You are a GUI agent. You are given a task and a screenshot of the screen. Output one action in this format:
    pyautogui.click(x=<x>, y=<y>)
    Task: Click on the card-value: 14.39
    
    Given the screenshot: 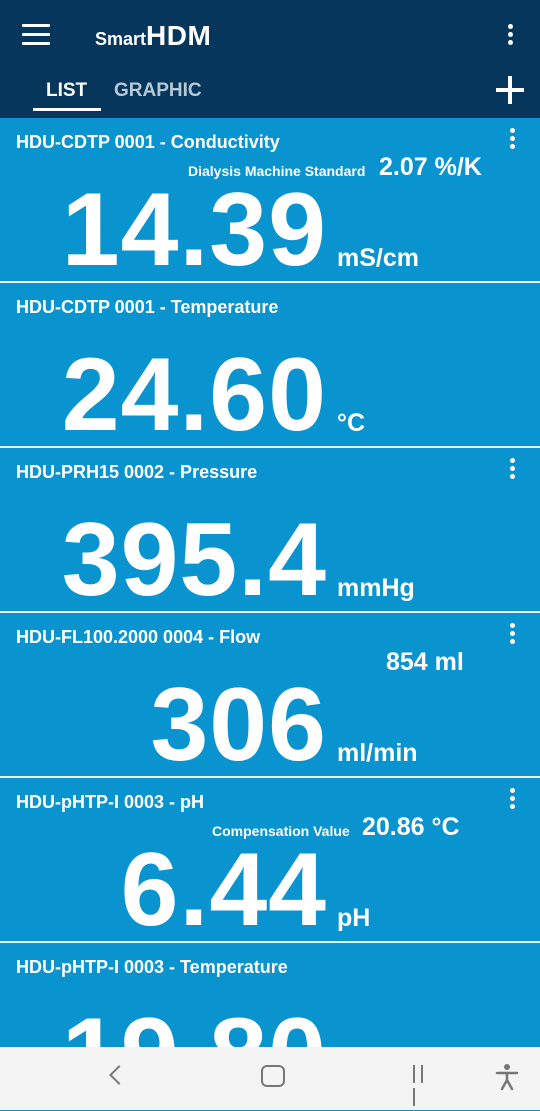 What is the action you would take?
    pyautogui.click(x=194, y=227)
    